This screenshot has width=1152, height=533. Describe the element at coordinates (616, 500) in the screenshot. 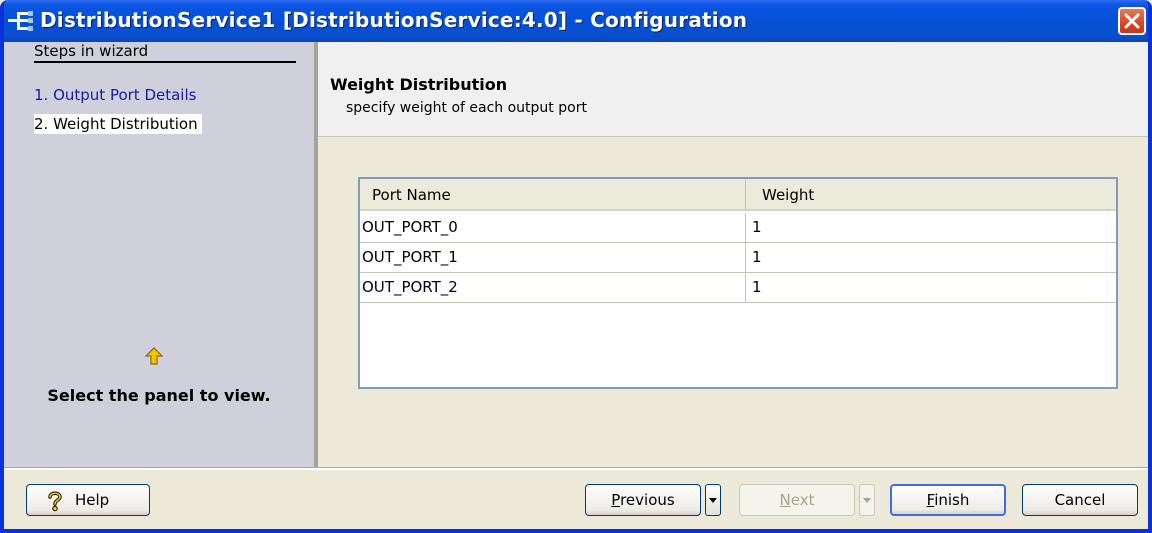

I see `previous-mnemonic: P` at that location.